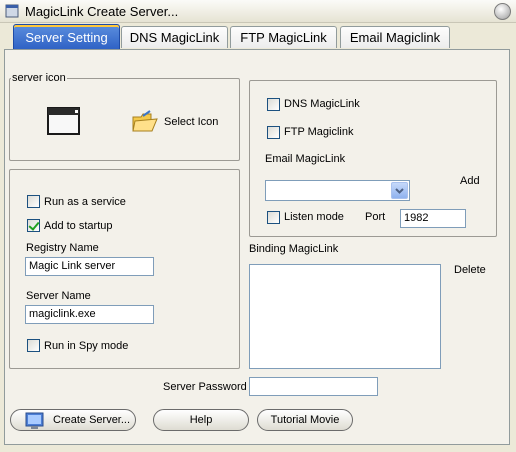 The width and height of the screenshot is (516, 452). I want to click on listen-mode-checkbox, so click(273, 217).